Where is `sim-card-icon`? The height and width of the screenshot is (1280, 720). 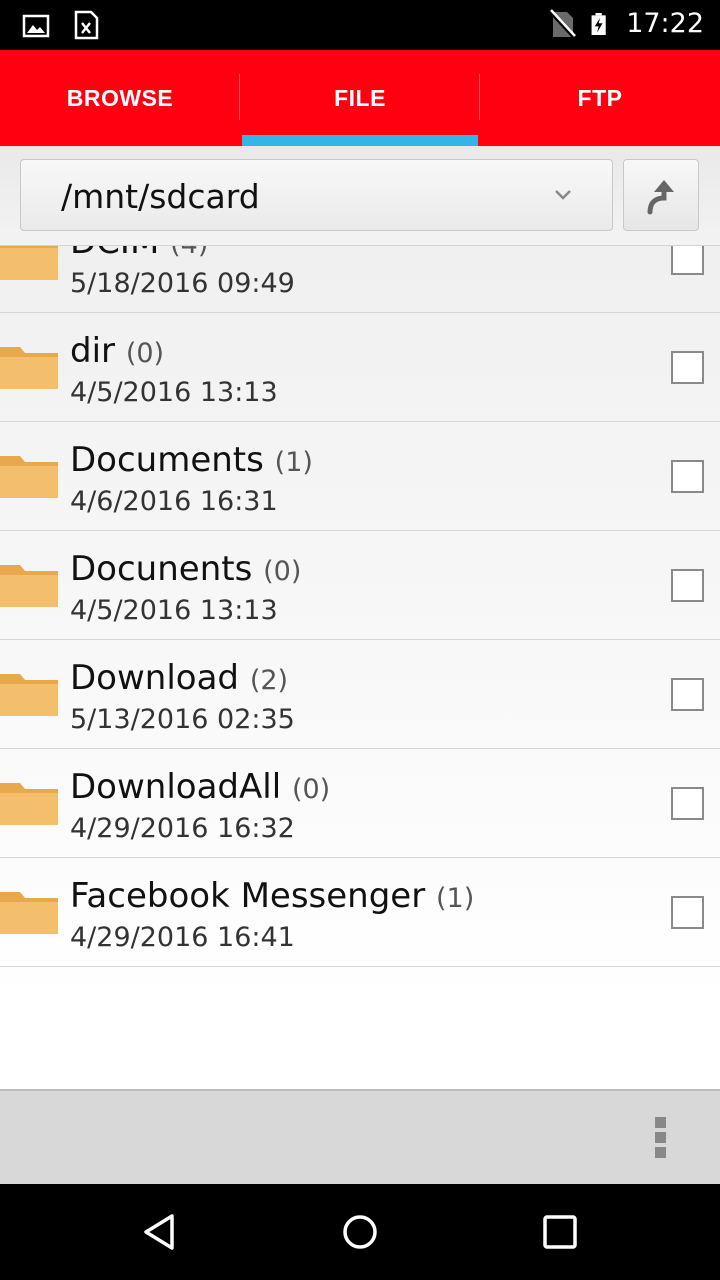 sim-card-icon is located at coordinates (86, 25).